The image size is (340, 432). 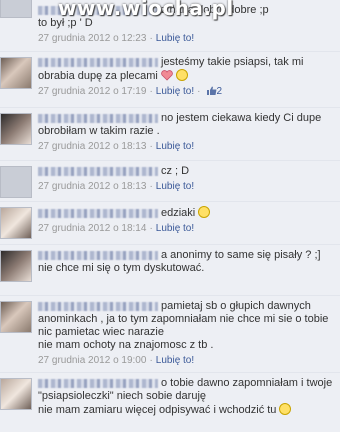 I want to click on comment-meta: 27 grudnia 2012 o 19:00 · Lubię to!, so click(x=186, y=360).